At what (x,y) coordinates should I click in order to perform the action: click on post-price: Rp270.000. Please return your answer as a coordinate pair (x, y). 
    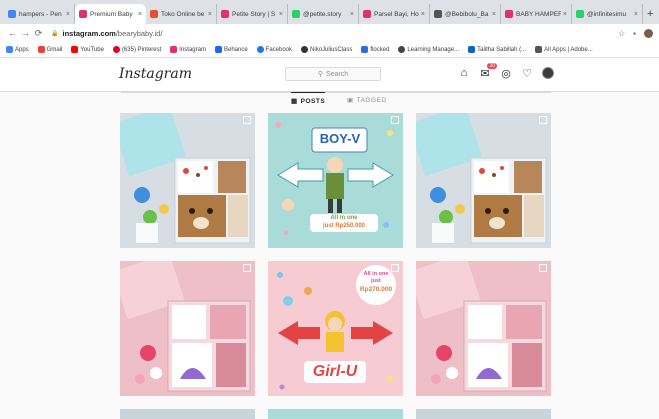
    Looking at the image, I should click on (376, 289).